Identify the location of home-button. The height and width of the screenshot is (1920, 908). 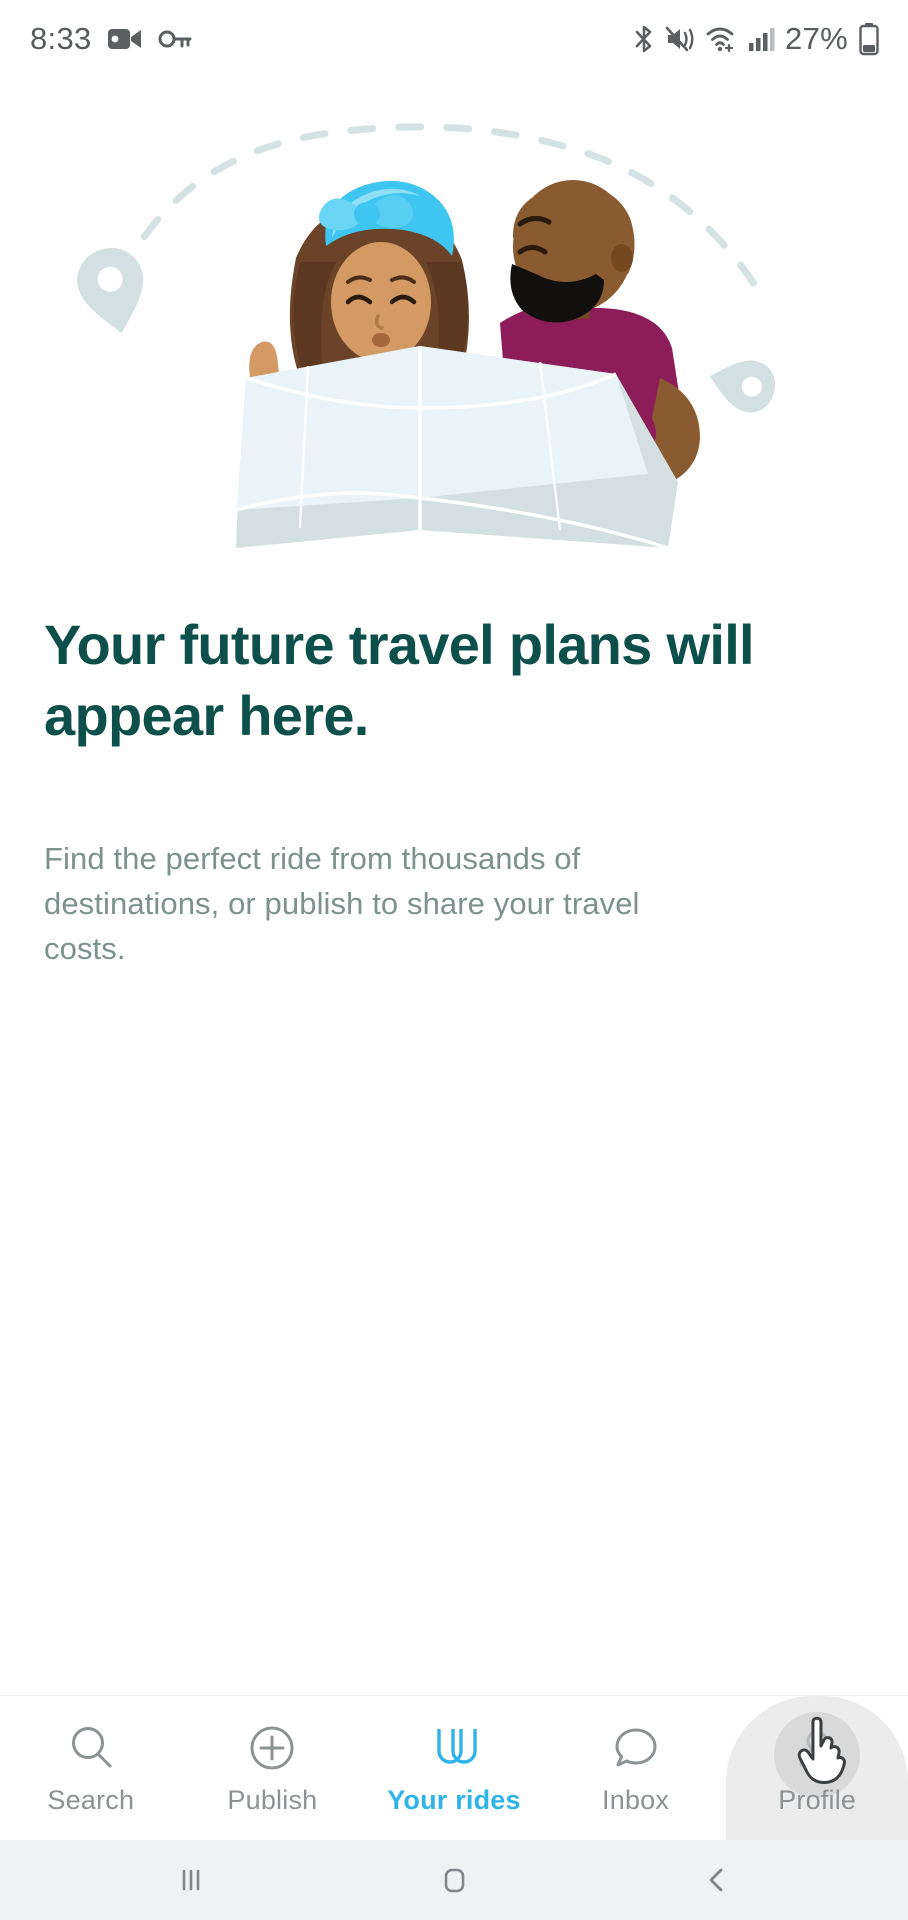
(454, 1880).